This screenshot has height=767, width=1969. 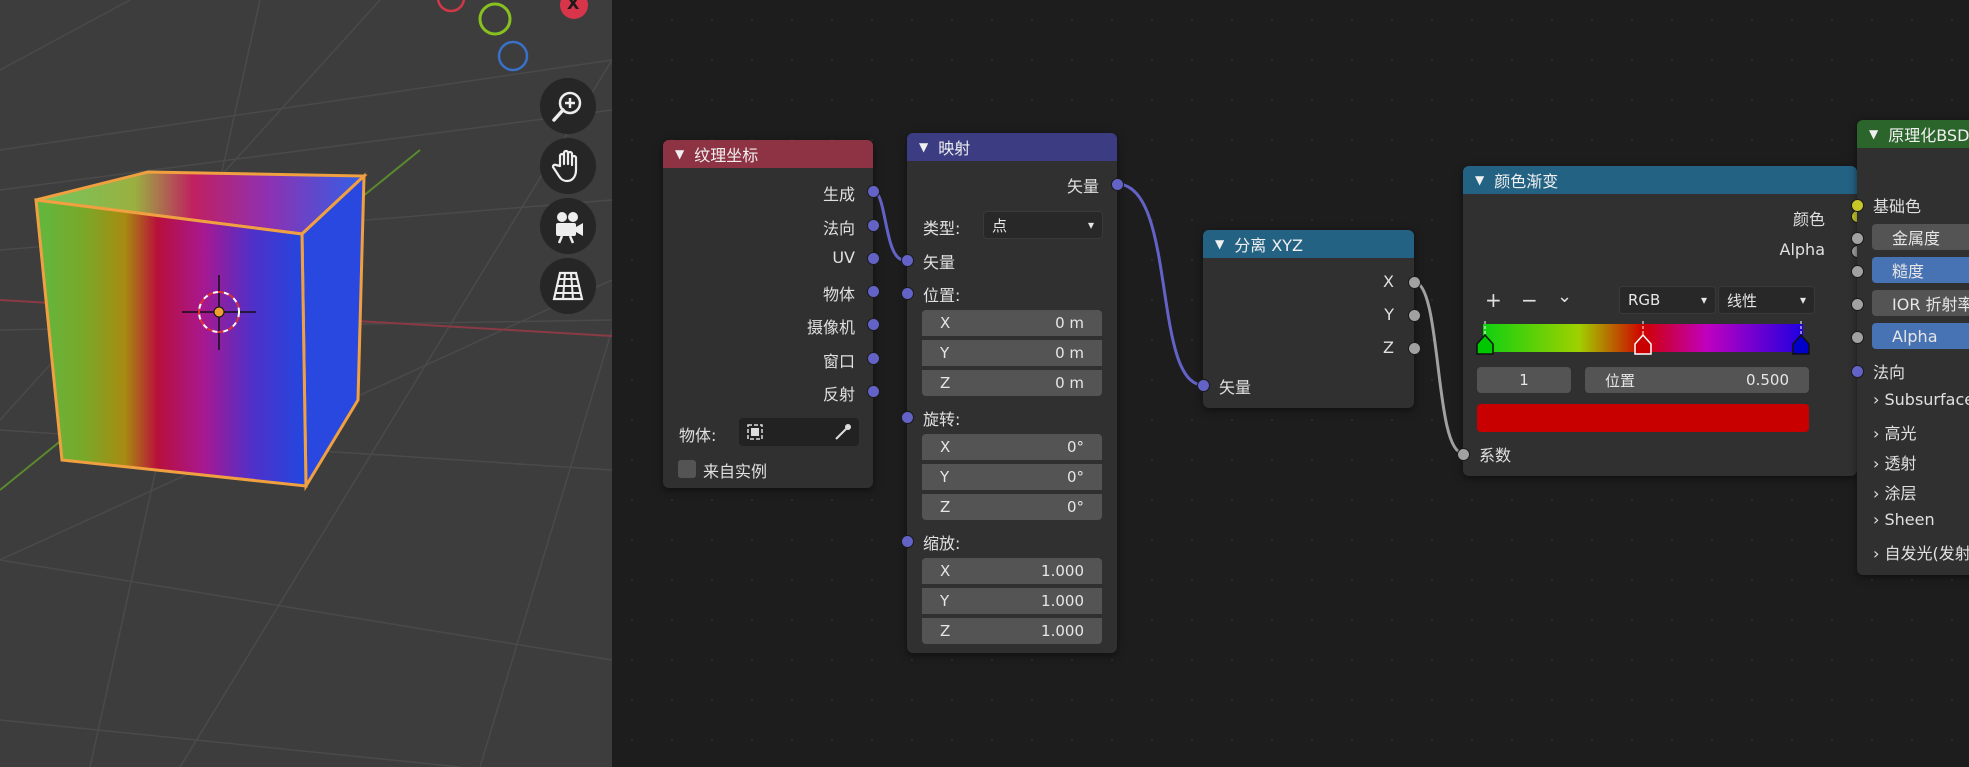 I want to click on scale-x-field: X 1.000, so click(x=1012, y=571).